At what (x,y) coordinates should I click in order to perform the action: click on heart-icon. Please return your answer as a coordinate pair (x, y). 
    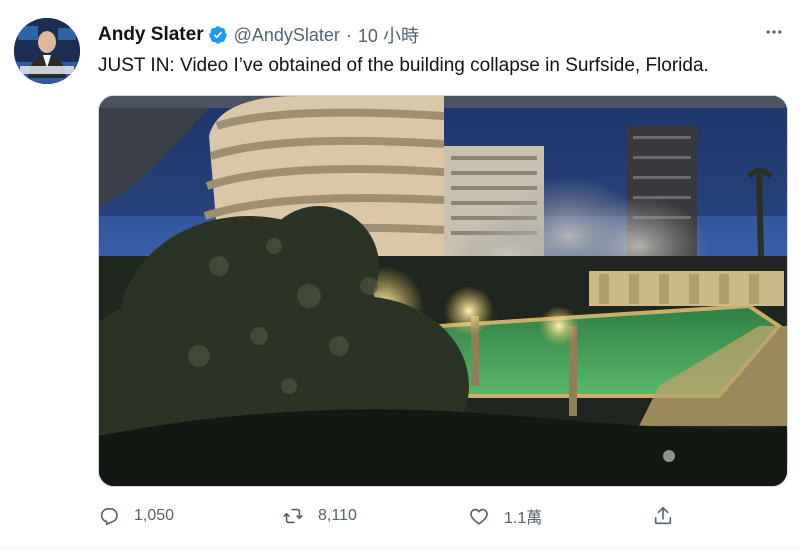
    Looking at the image, I should click on (479, 516).